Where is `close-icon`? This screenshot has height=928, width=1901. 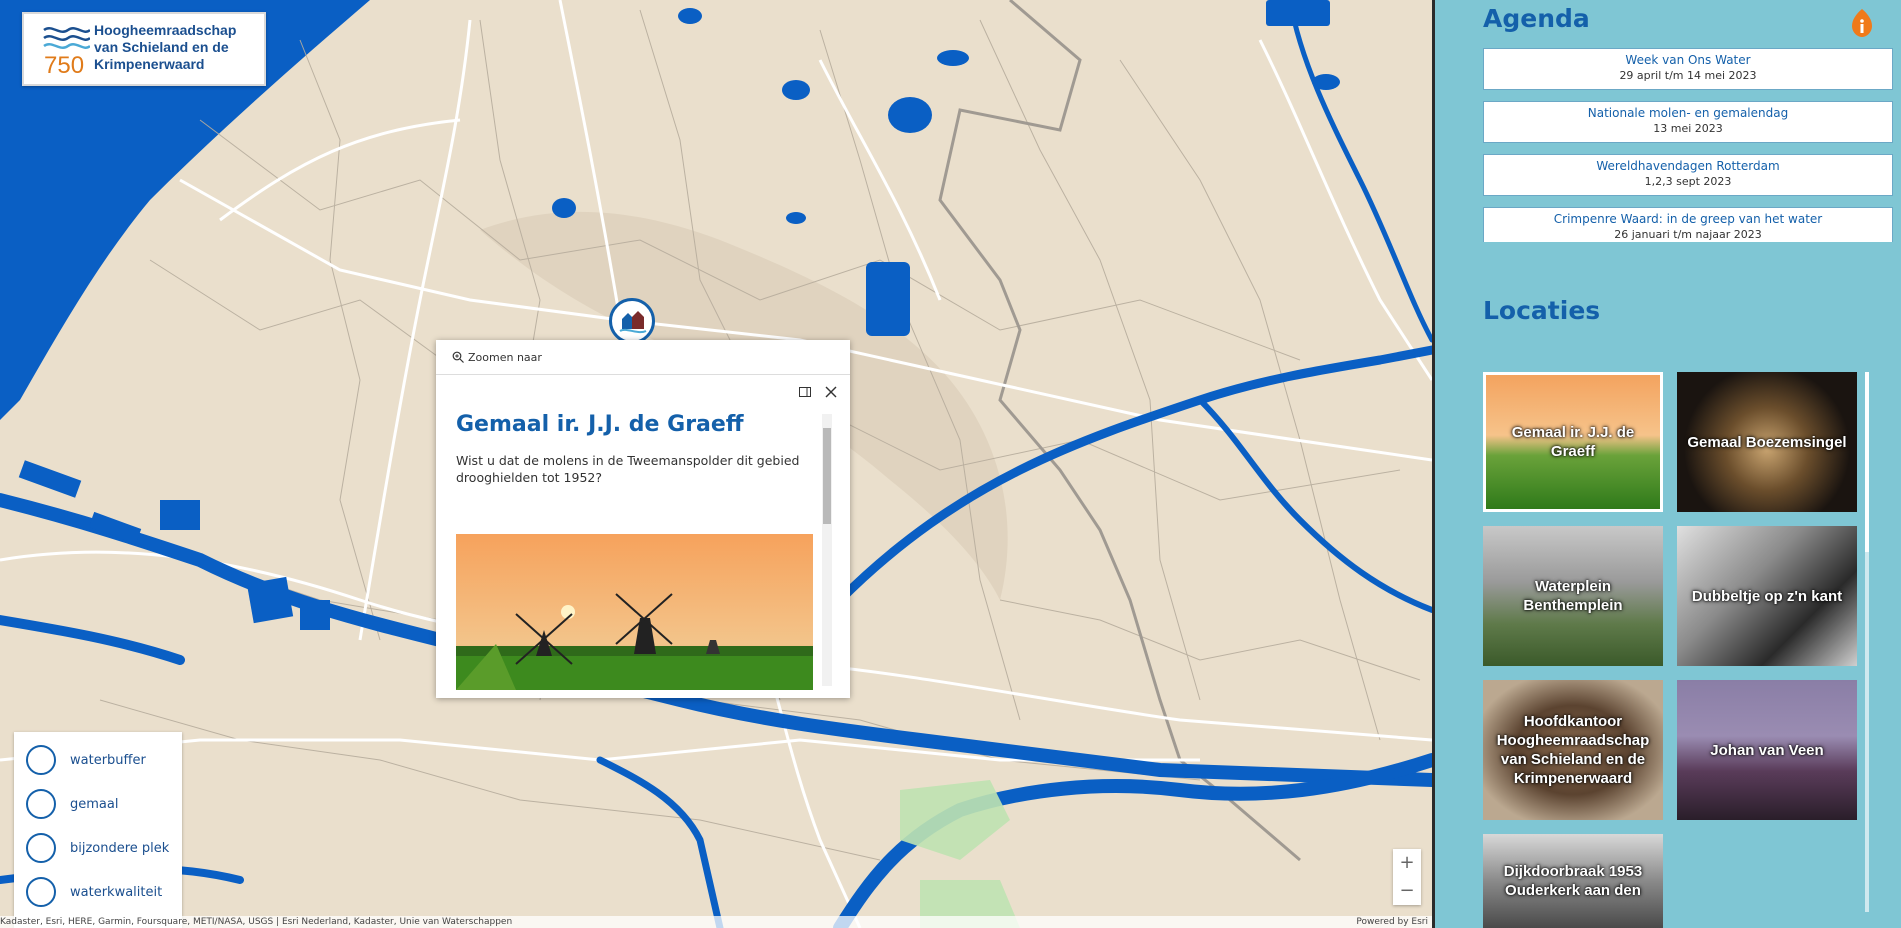 close-icon is located at coordinates (831, 391).